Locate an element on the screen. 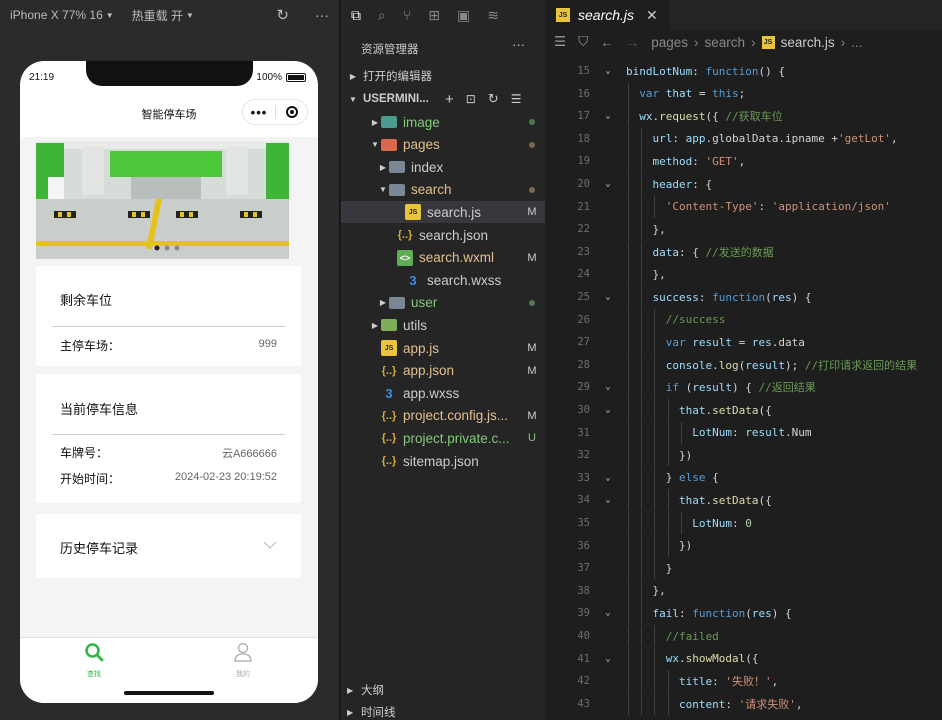  source-control-icon: ⑂ is located at coordinates (407, 15).